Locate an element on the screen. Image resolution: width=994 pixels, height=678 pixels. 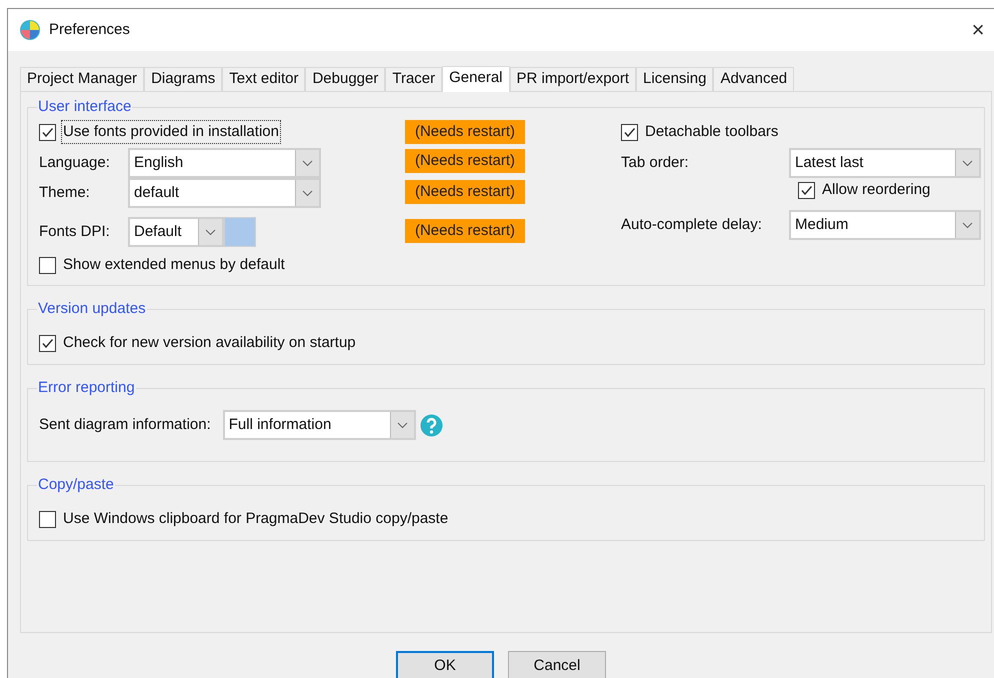
close-button: × is located at coordinates (978, 30).